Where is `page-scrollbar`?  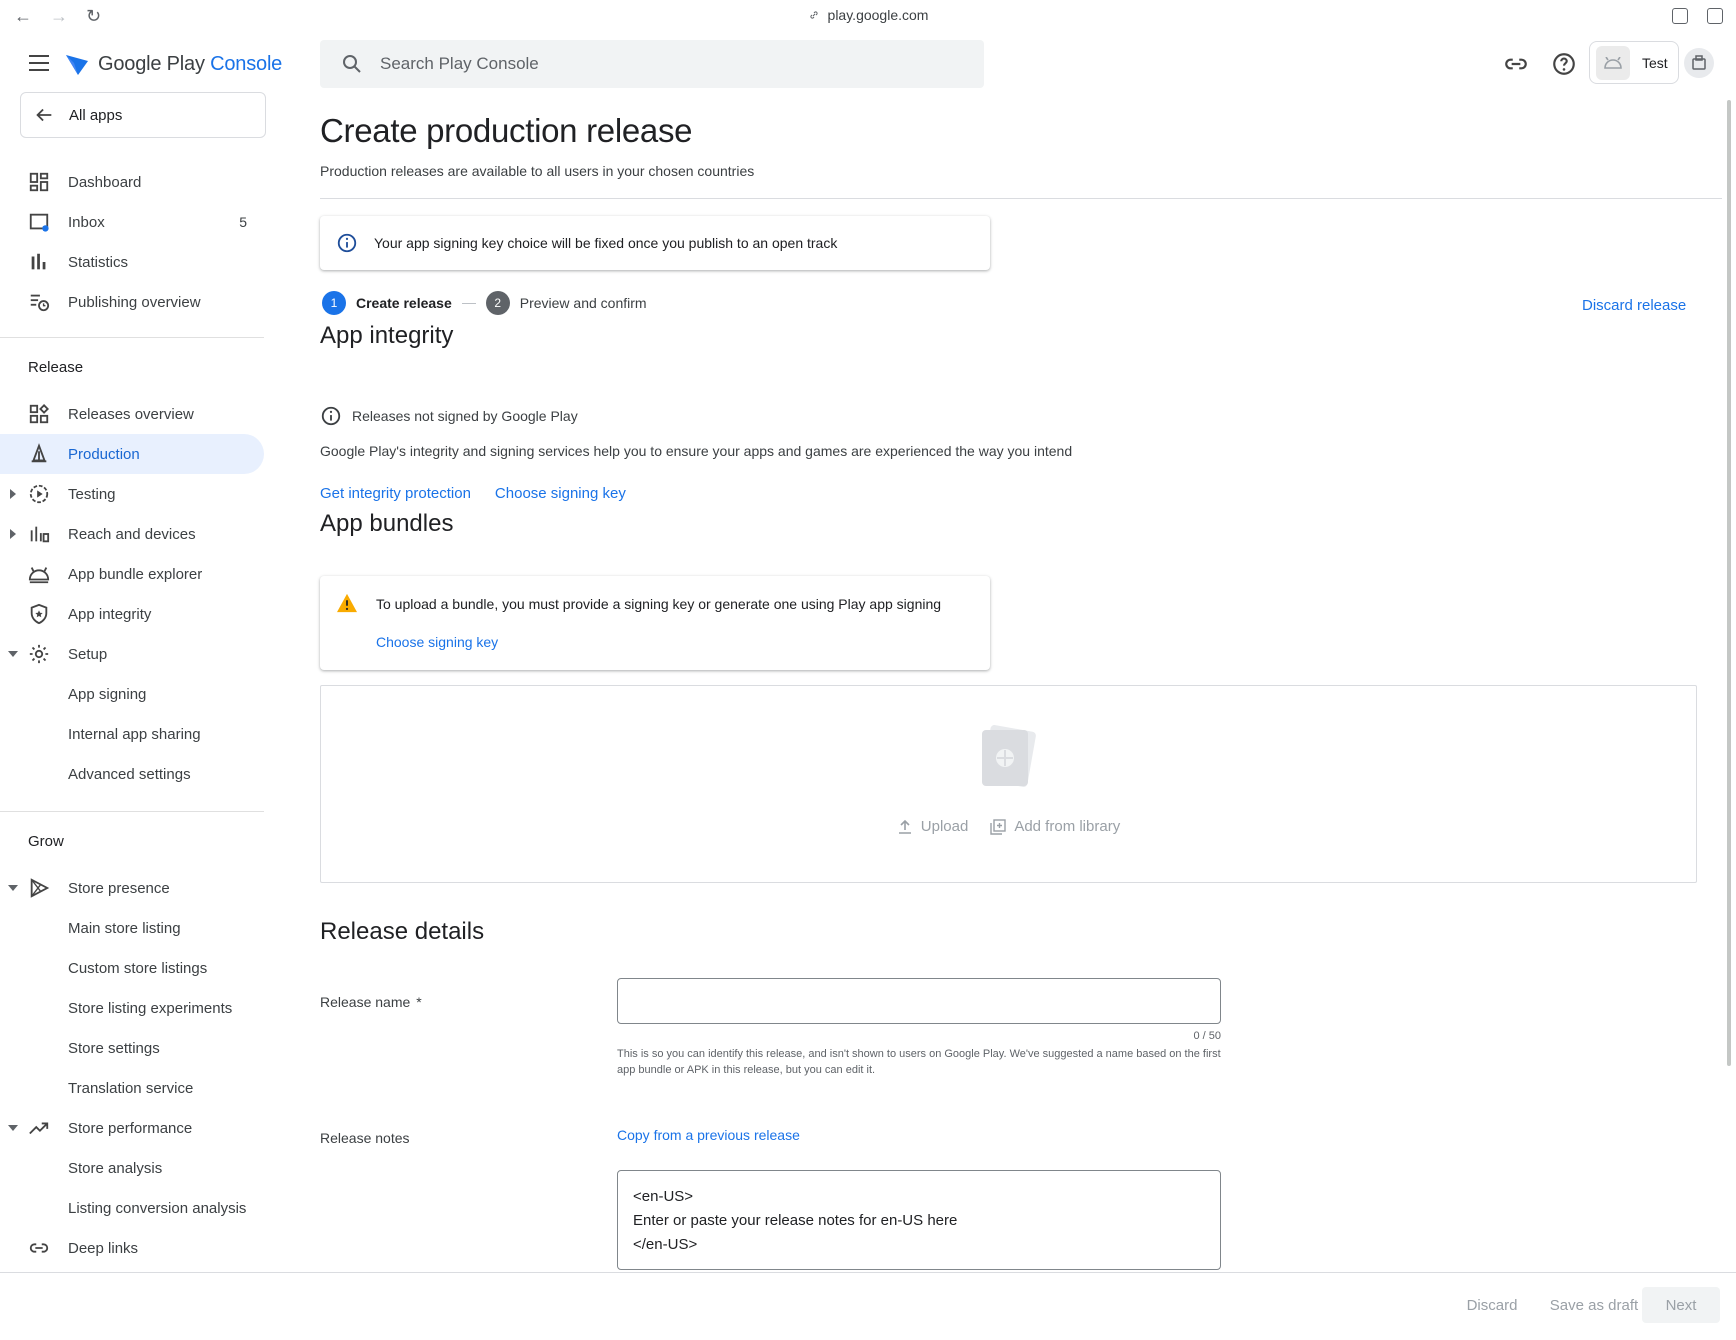 page-scrollbar is located at coordinates (1729, 583).